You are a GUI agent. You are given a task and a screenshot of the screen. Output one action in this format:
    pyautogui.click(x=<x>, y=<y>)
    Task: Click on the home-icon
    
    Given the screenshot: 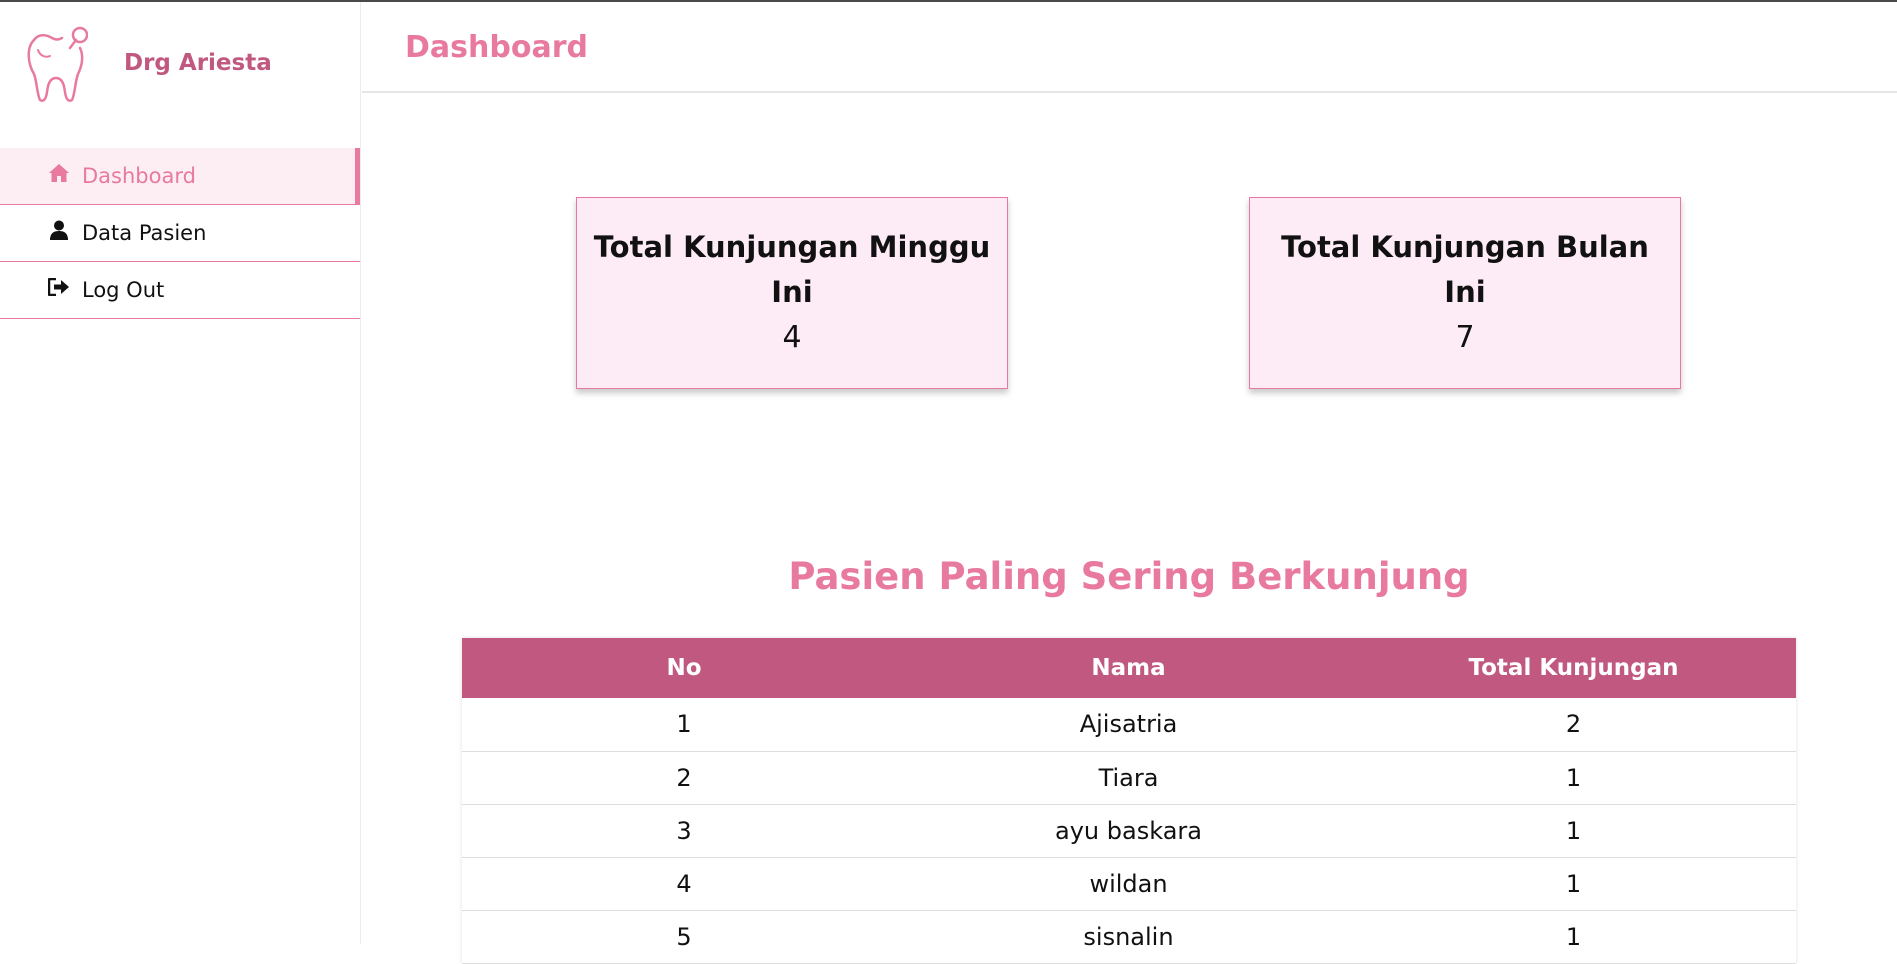 What is the action you would take?
    pyautogui.click(x=59, y=173)
    